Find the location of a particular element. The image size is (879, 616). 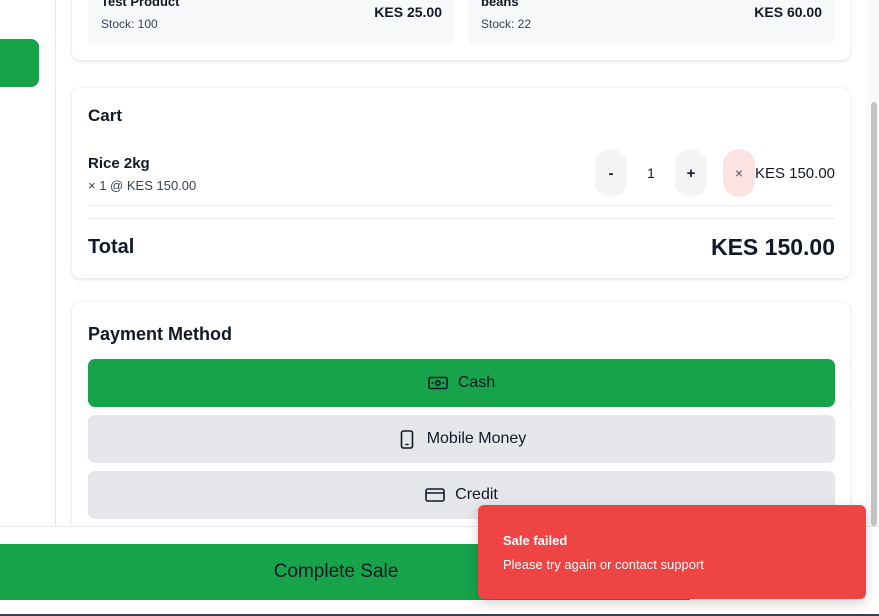

decrease-quantity-button: - is located at coordinates (611, 173).